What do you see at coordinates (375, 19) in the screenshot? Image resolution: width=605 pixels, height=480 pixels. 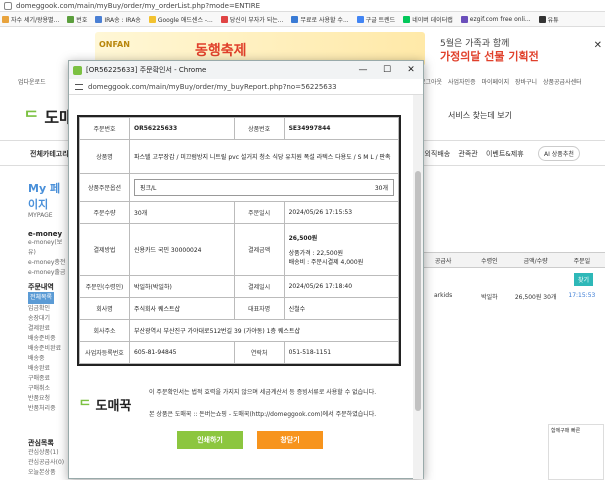 I see `bookmark-item: 구글 트렌드` at bounding box center [375, 19].